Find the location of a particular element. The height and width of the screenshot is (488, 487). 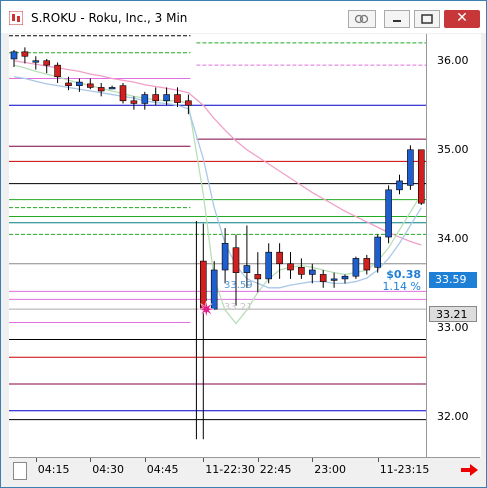

alert-star-icon is located at coordinates (206, 309).